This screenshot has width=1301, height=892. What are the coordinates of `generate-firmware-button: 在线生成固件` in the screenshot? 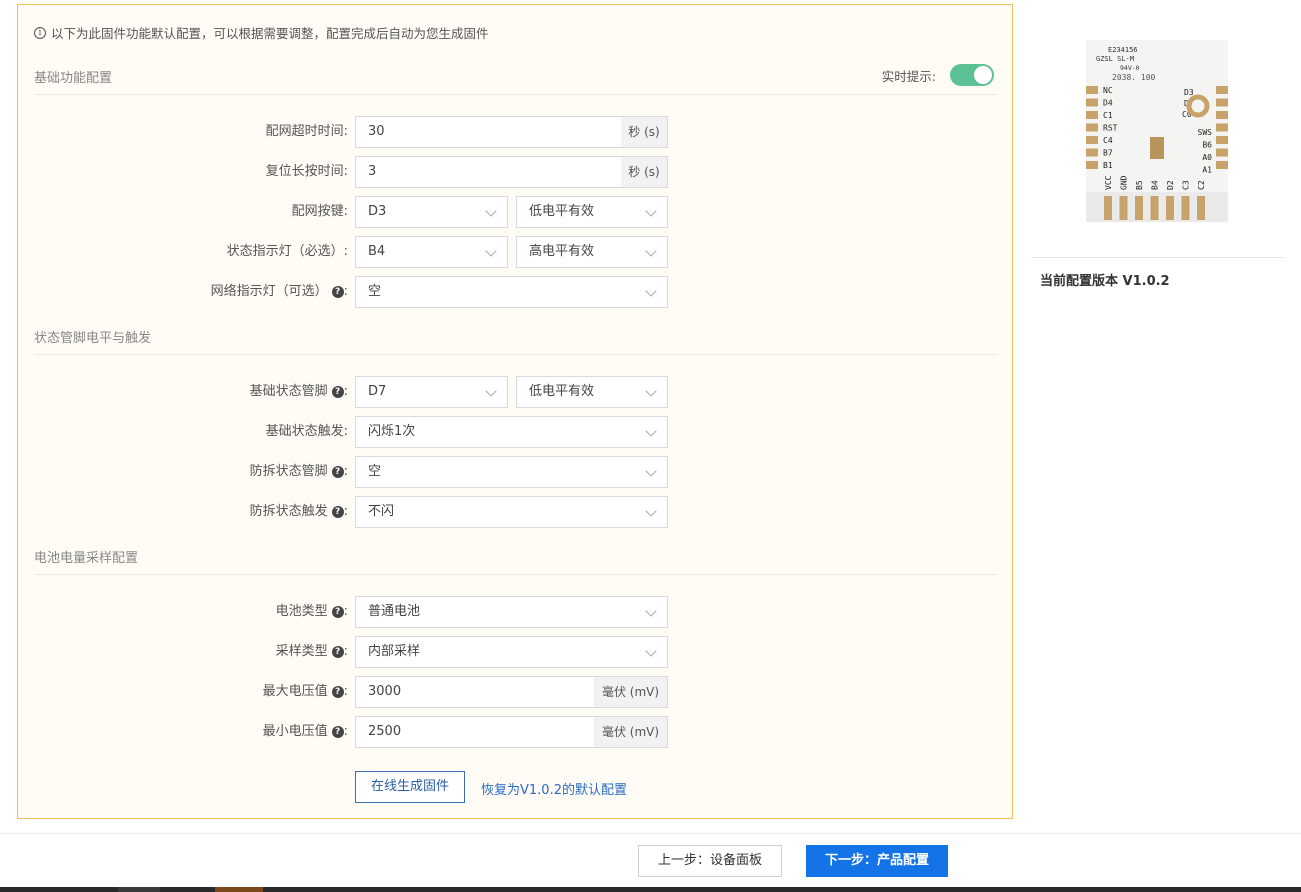 It's located at (410, 787).